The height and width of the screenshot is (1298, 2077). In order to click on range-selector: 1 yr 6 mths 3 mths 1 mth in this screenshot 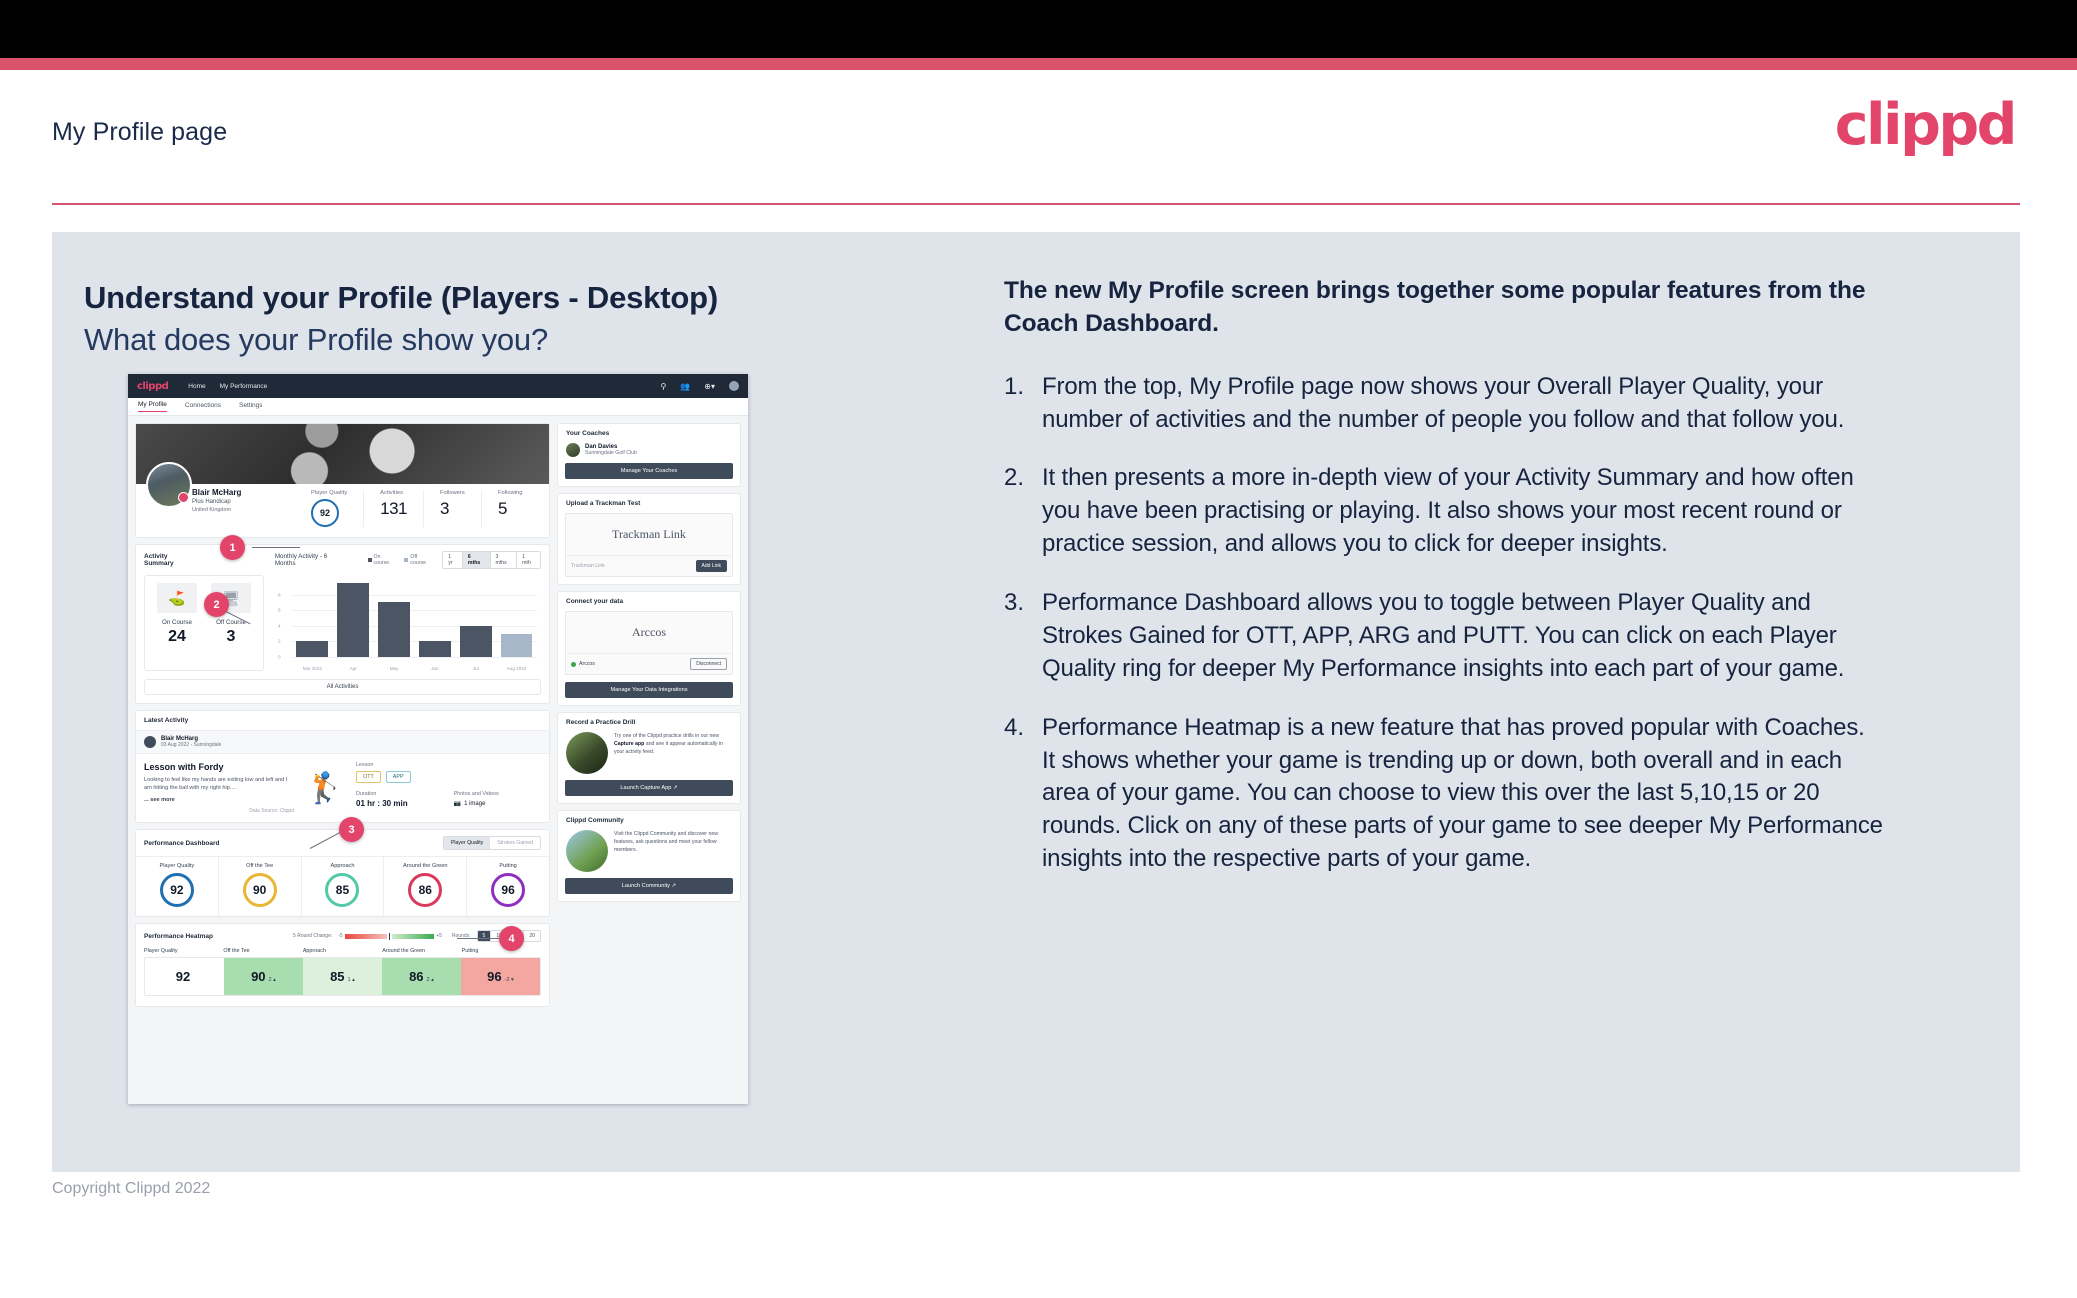, I will do `click(491, 560)`.